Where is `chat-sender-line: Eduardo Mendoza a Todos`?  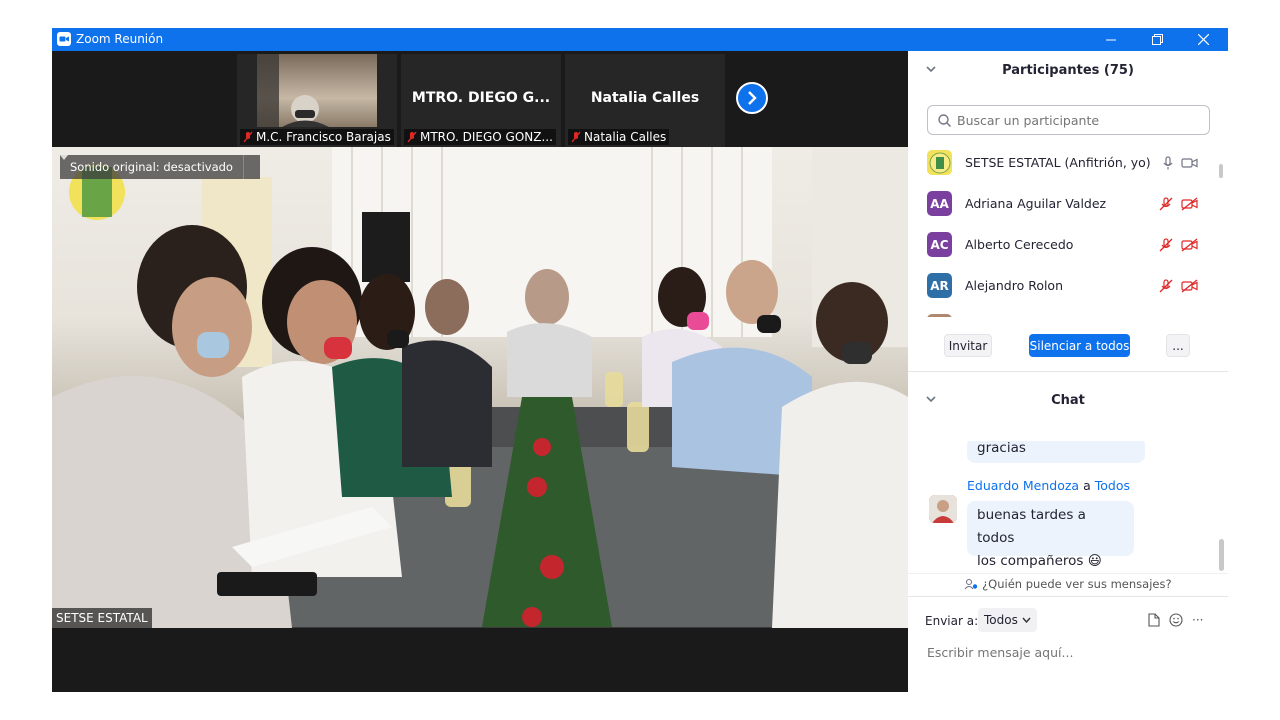
chat-sender-line: Eduardo Mendoza a Todos is located at coordinates (1048, 485).